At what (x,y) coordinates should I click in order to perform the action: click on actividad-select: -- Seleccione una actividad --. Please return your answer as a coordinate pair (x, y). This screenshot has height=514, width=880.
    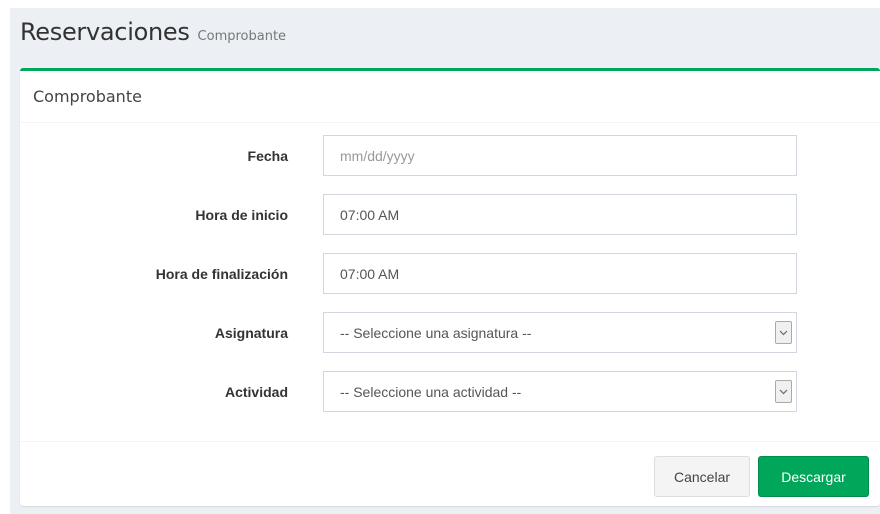
    Looking at the image, I should click on (560, 391).